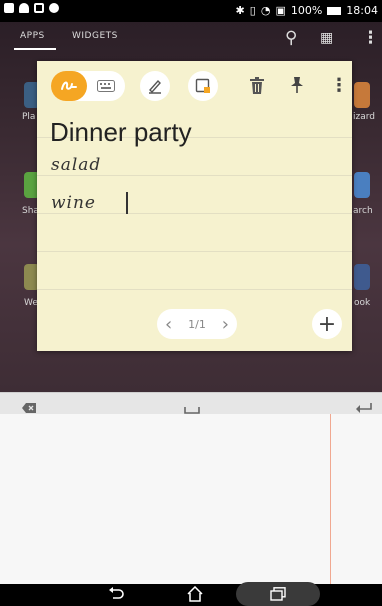 The image size is (382, 606). Describe the element at coordinates (191, 37) in the screenshot. I see `drawer-tabs: APPS WIDGETS ⚲ ▦ ⋮` at that location.